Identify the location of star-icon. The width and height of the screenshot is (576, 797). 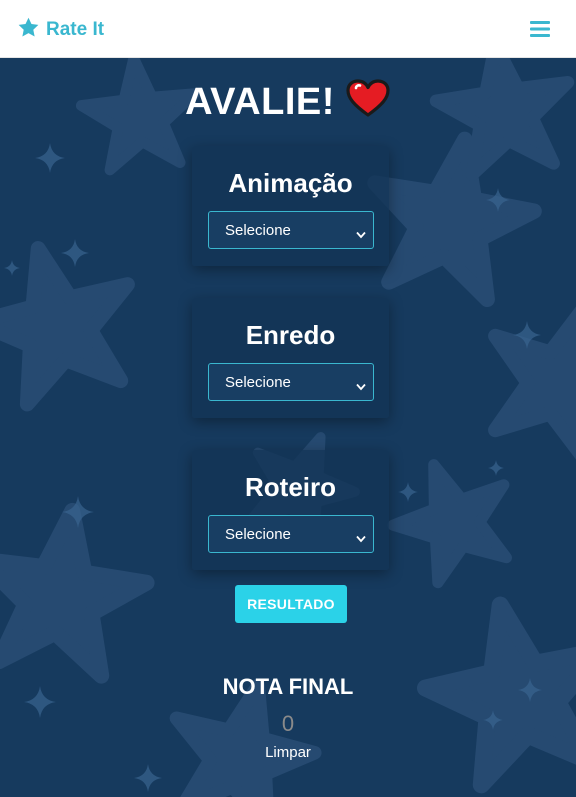
(28, 30).